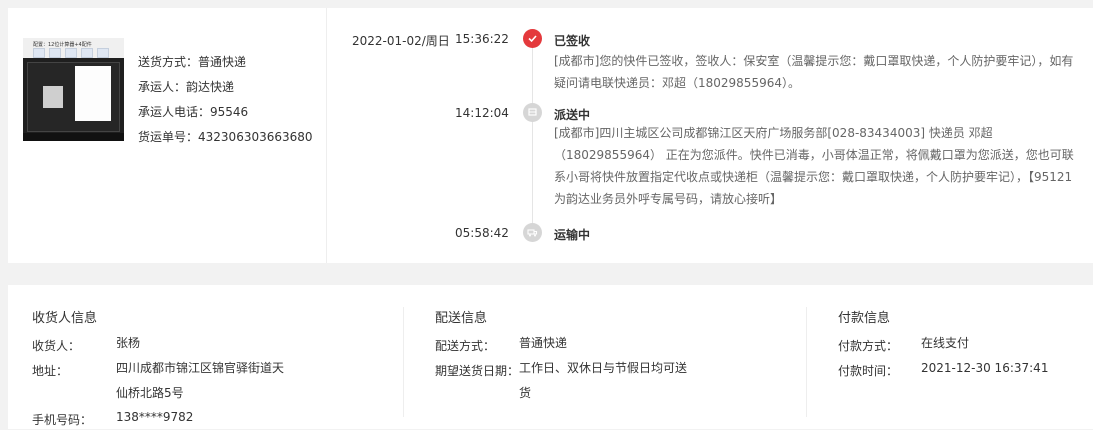 This screenshot has width=1093, height=430. What do you see at coordinates (868, 346) in the screenshot?
I see `payment-method-label: 付款方式：` at bounding box center [868, 346].